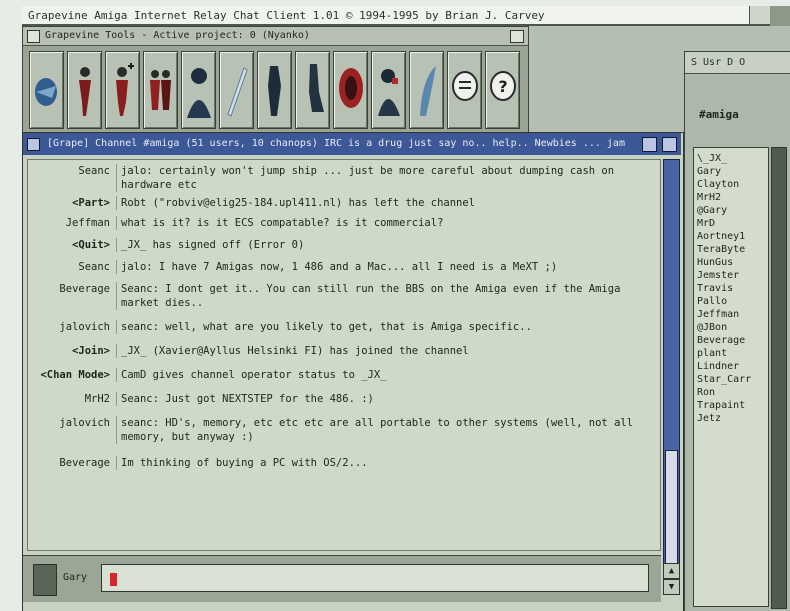 Image resolution: width=790 pixels, height=611 pixels. What do you see at coordinates (731, 314) in the screenshot?
I see `user-list-item: Jeffman` at bounding box center [731, 314].